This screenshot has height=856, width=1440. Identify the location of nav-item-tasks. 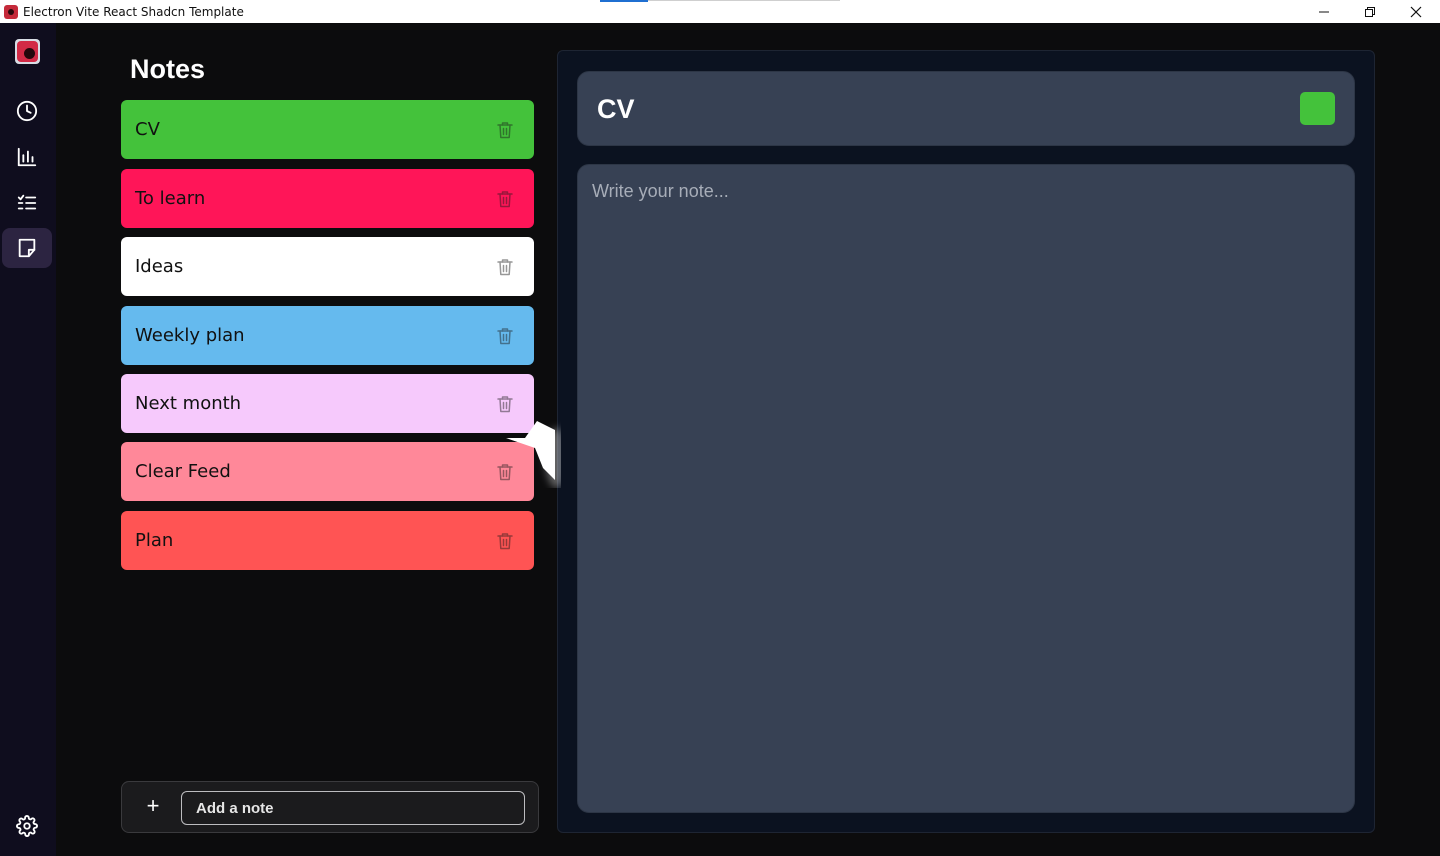
(27, 203).